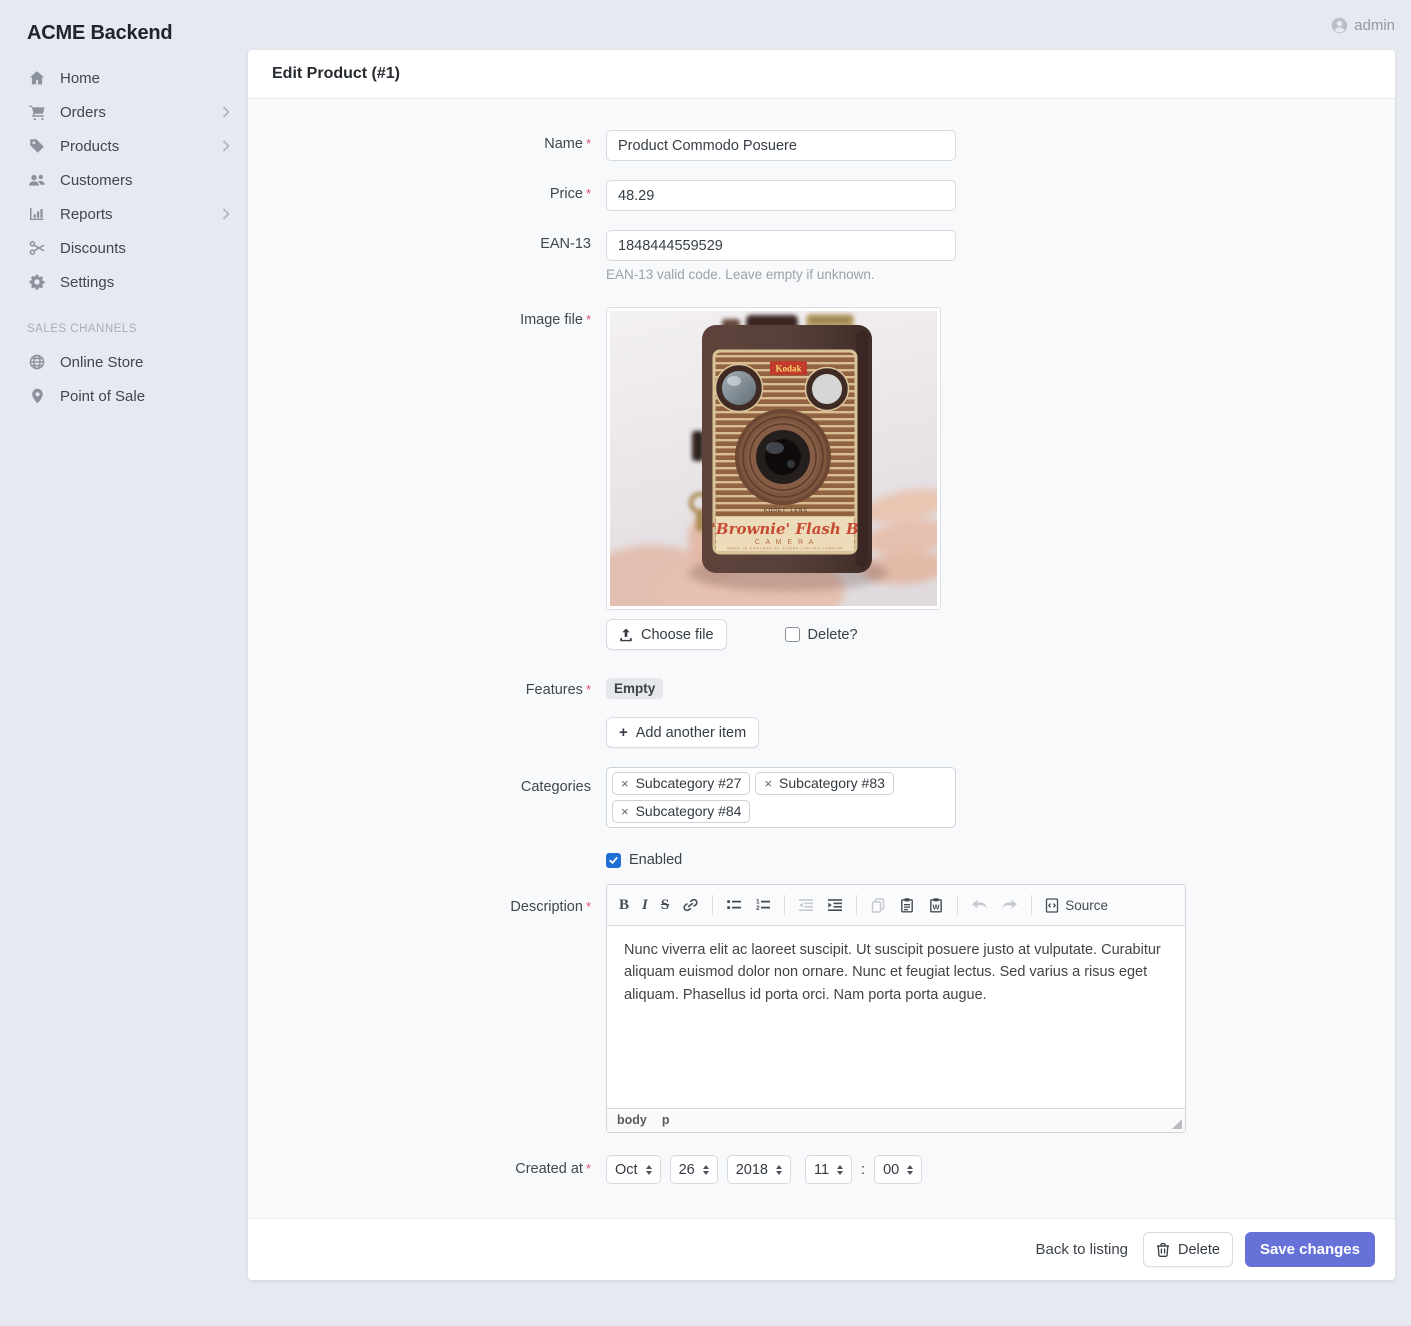  I want to click on categories-label: Categories, so click(555, 787).